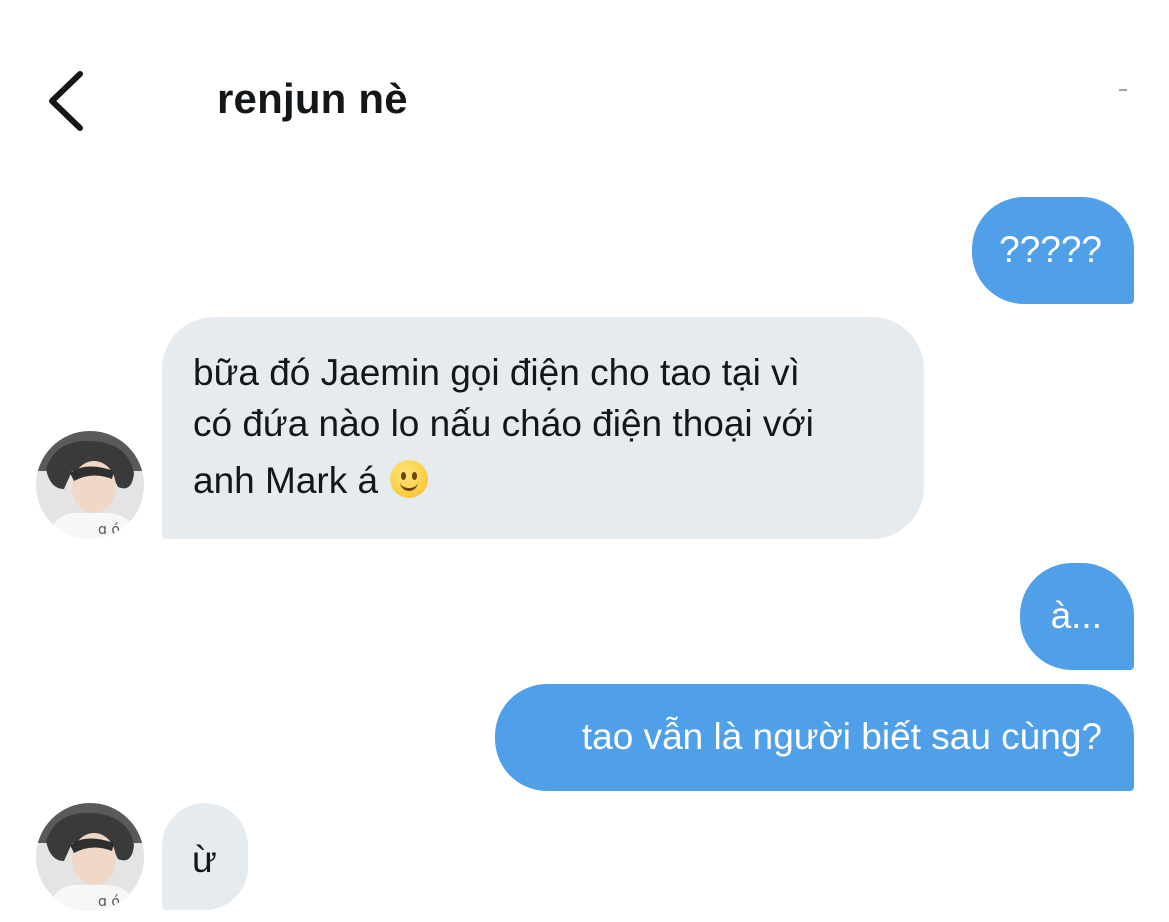 The image size is (1169, 922). I want to click on header-divider, so click(1123, 90).